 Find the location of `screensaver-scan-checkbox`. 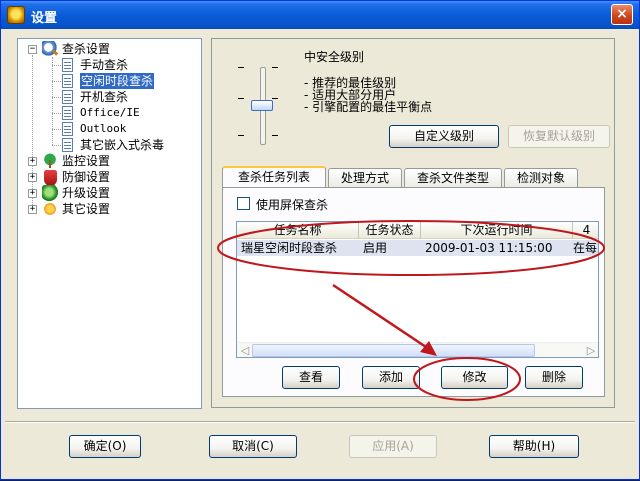

screensaver-scan-checkbox is located at coordinates (243, 203).